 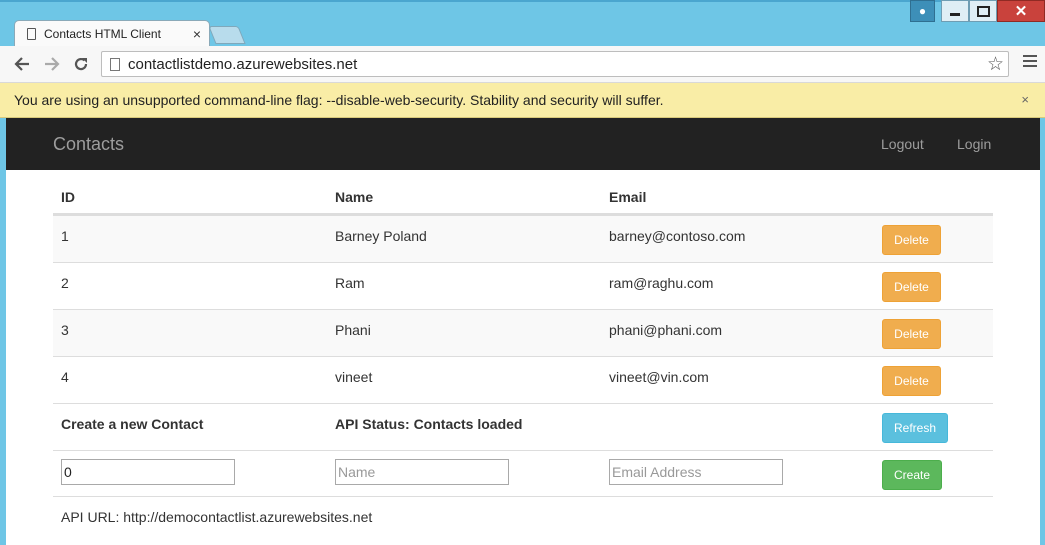 I want to click on minimize-icon, so click(x=955, y=14).